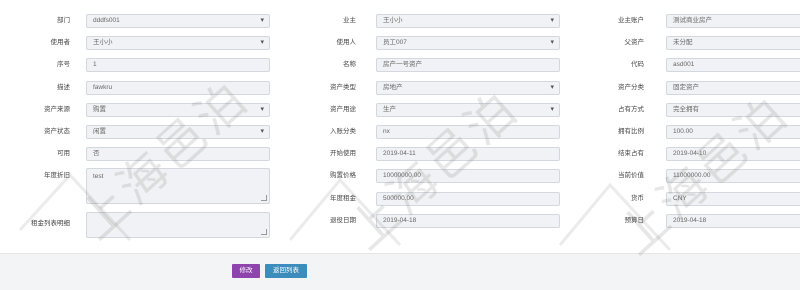  What do you see at coordinates (400, 271) in the screenshot?
I see `footer-bar` at bounding box center [400, 271].